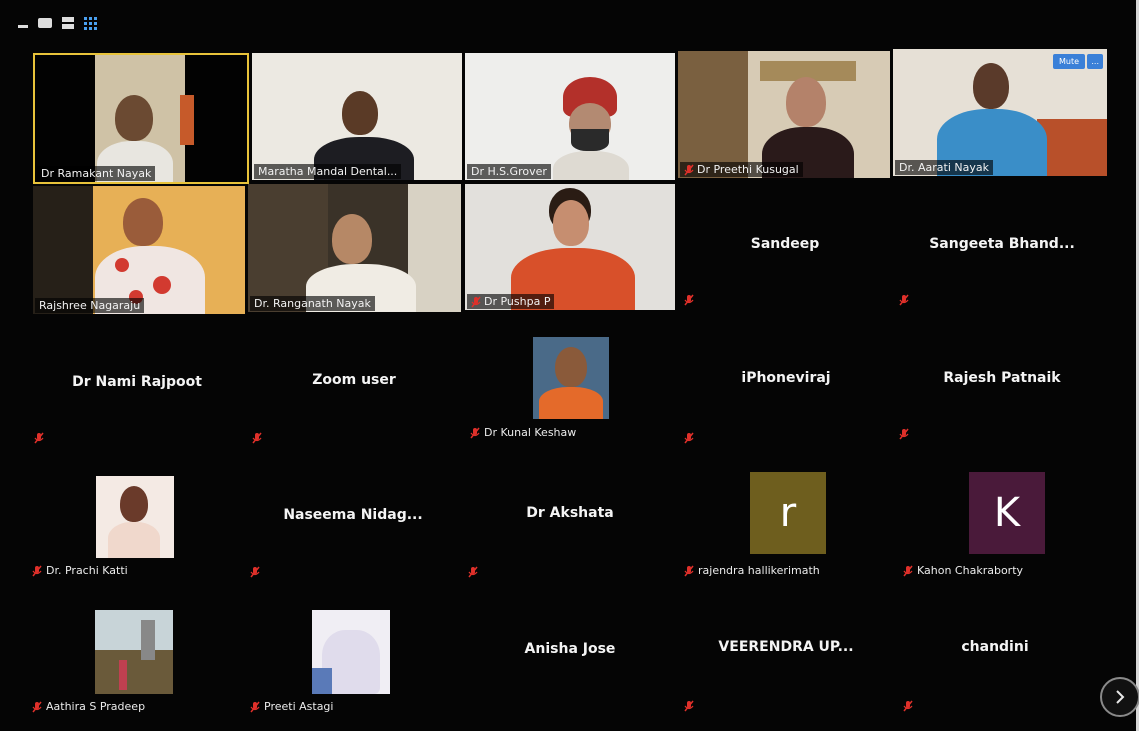  Describe the element at coordinates (23, 23) in the screenshot. I see `minimize-icon` at that location.